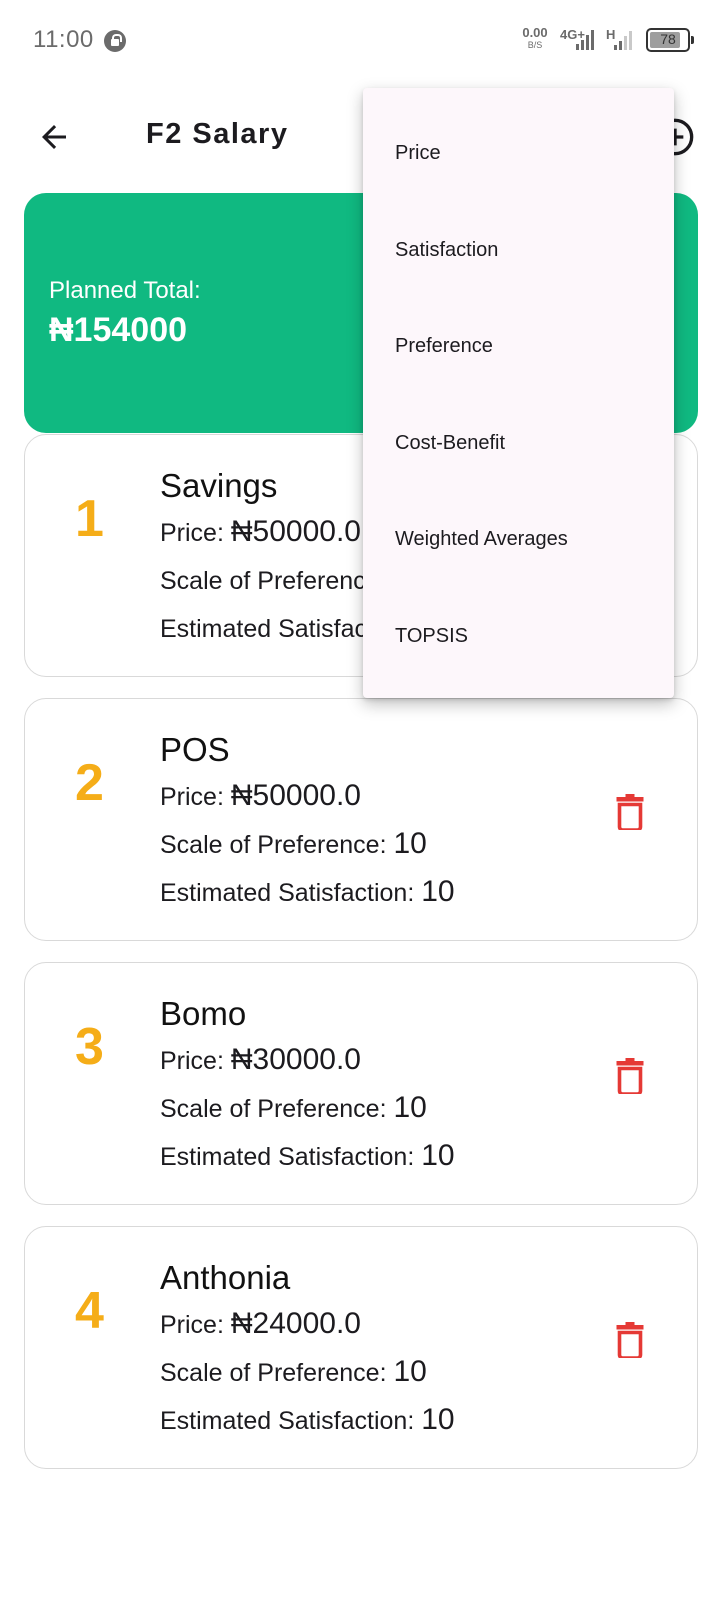 Image resolution: width=720 pixels, height=1612 pixels. I want to click on arrow-back-icon, so click(54, 137).